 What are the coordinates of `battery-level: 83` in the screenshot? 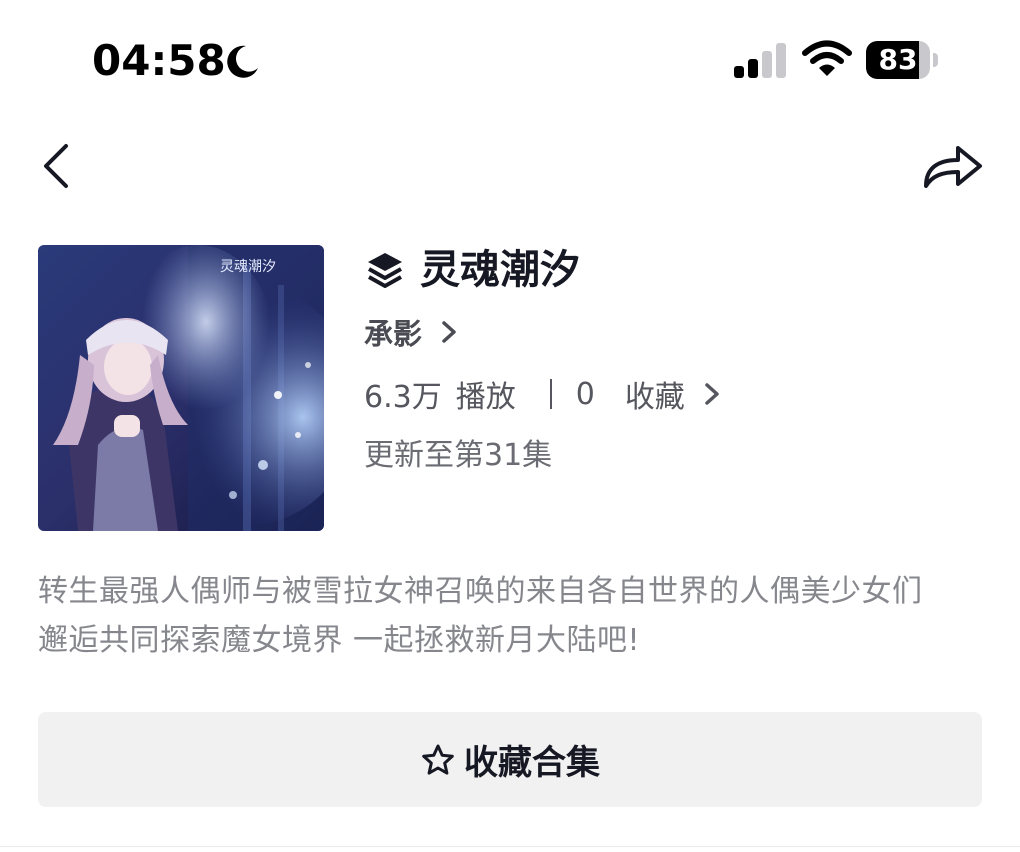 It's located at (898, 59).